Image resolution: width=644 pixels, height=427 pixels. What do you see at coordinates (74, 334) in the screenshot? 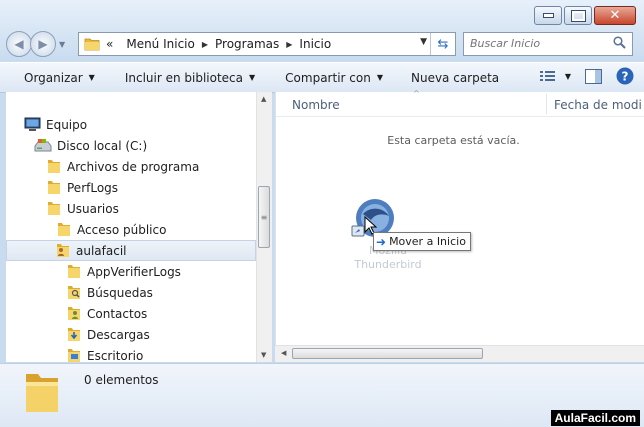
I see `downloads-folder-icon` at bounding box center [74, 334].